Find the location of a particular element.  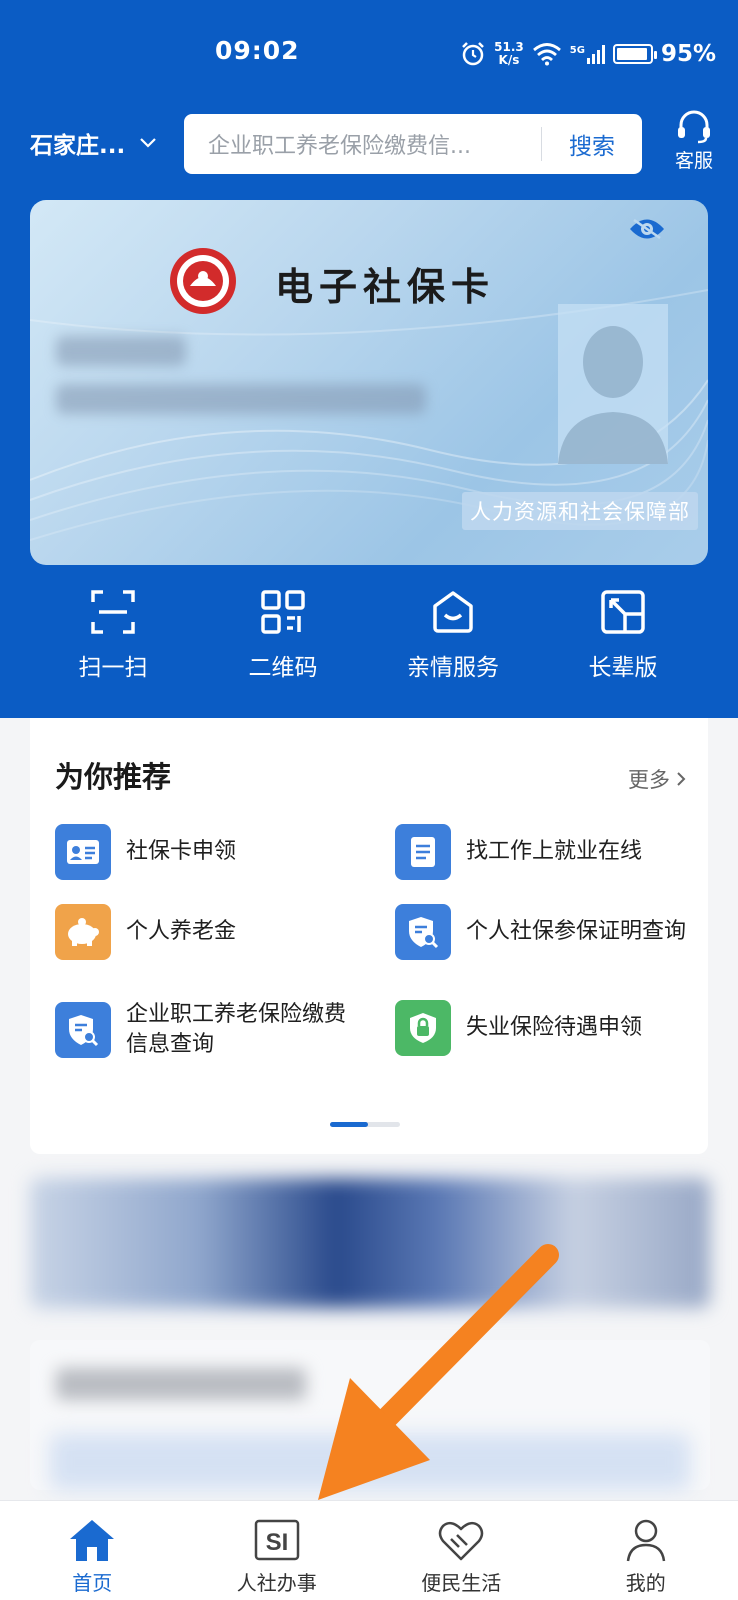

recommend-item: 个人养老金 is located at coordinates (205, 932).